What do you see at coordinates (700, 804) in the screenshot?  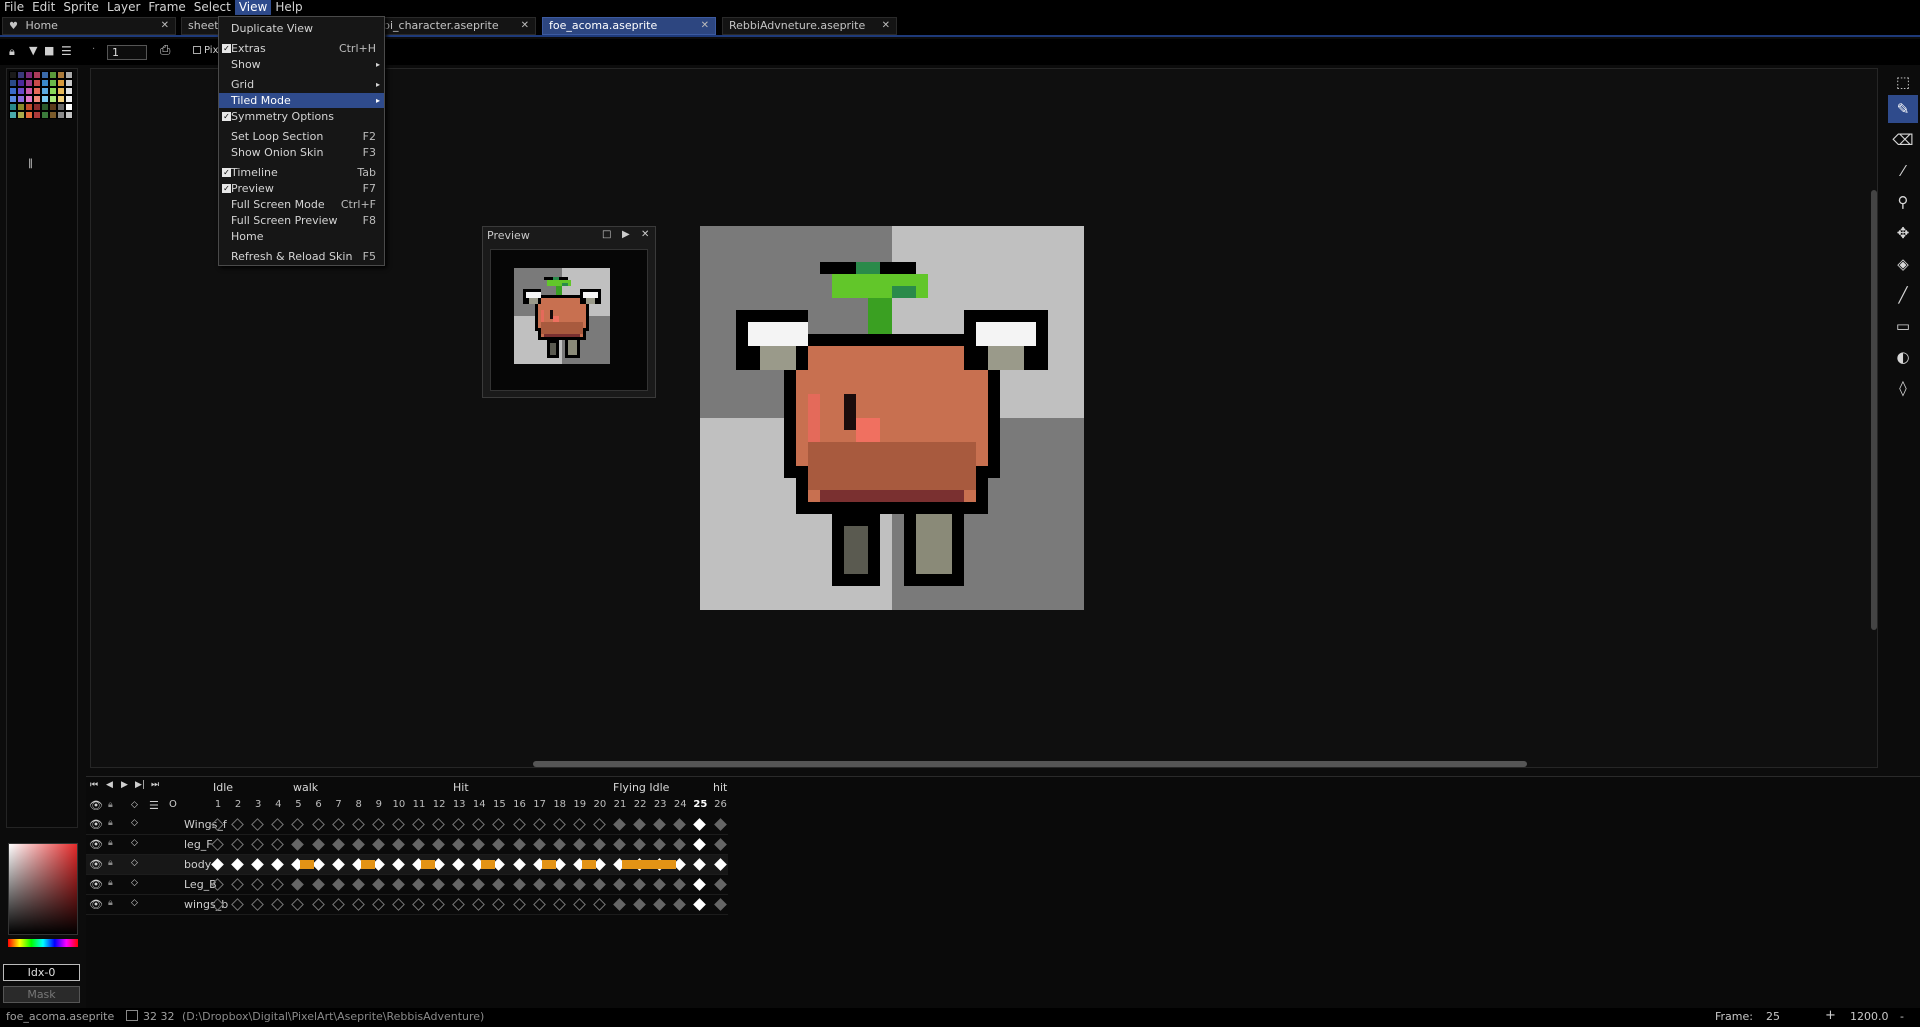 I see `frame-header-25: 25` at bounding box center [700, 804].